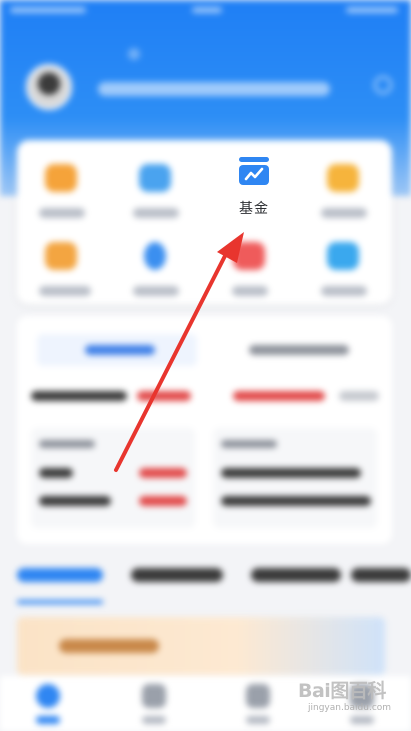 This screenshot has height=731, width=411. I want to click on baidu-watermark: Bai图百科 jingyan.baidu.com, so click(351, 699).